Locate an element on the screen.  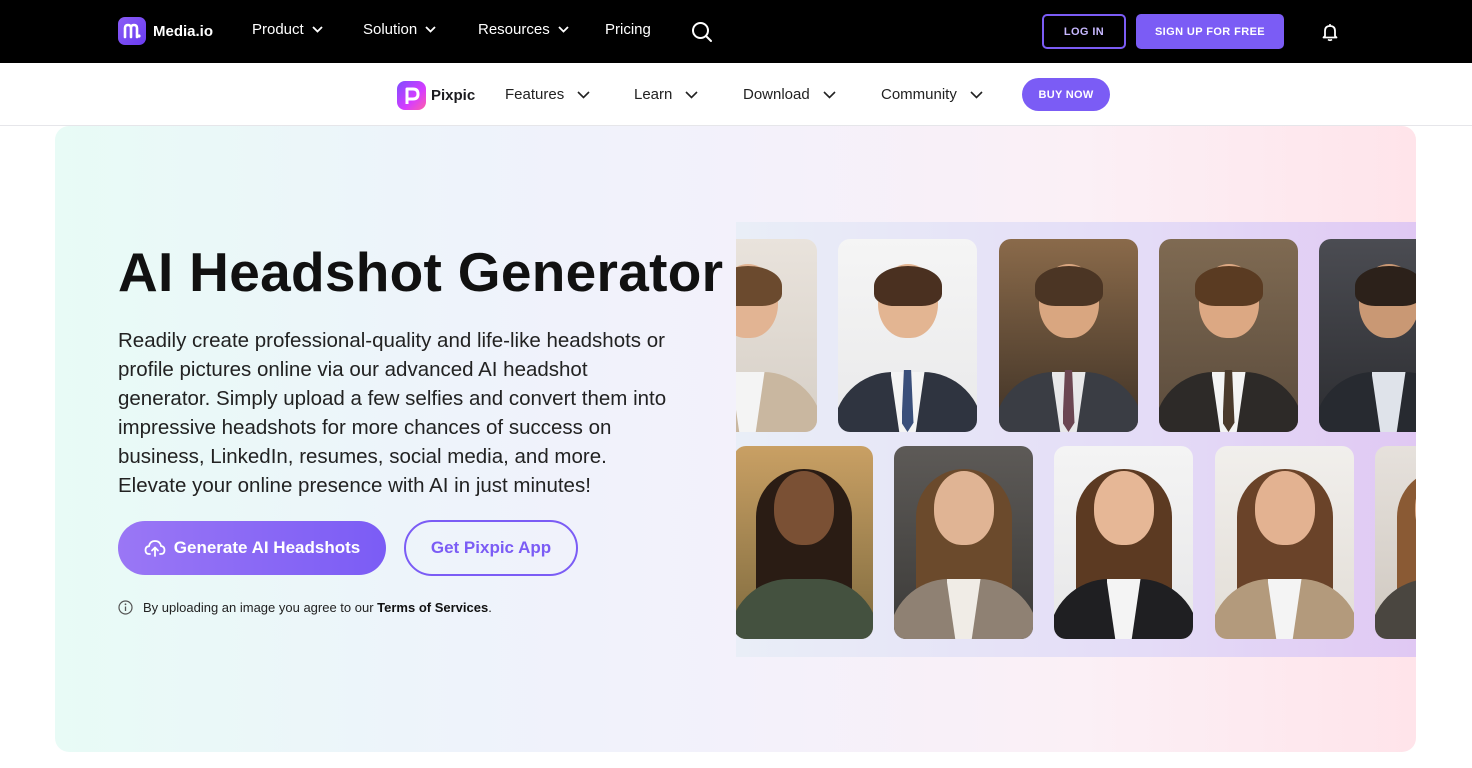
pixpic-logo-icon is located at coordinates (411, 95).